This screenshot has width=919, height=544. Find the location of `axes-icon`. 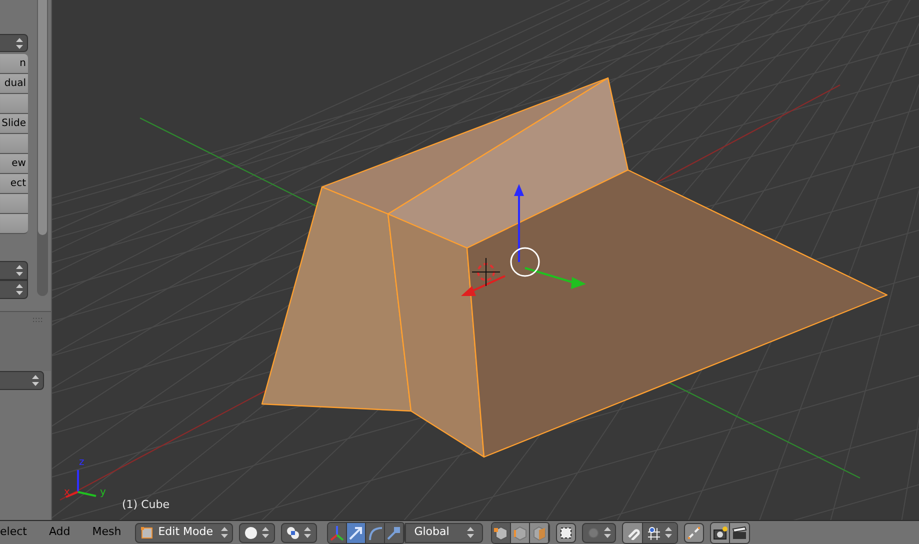

axes-icon is located at coordinates (337, 532).